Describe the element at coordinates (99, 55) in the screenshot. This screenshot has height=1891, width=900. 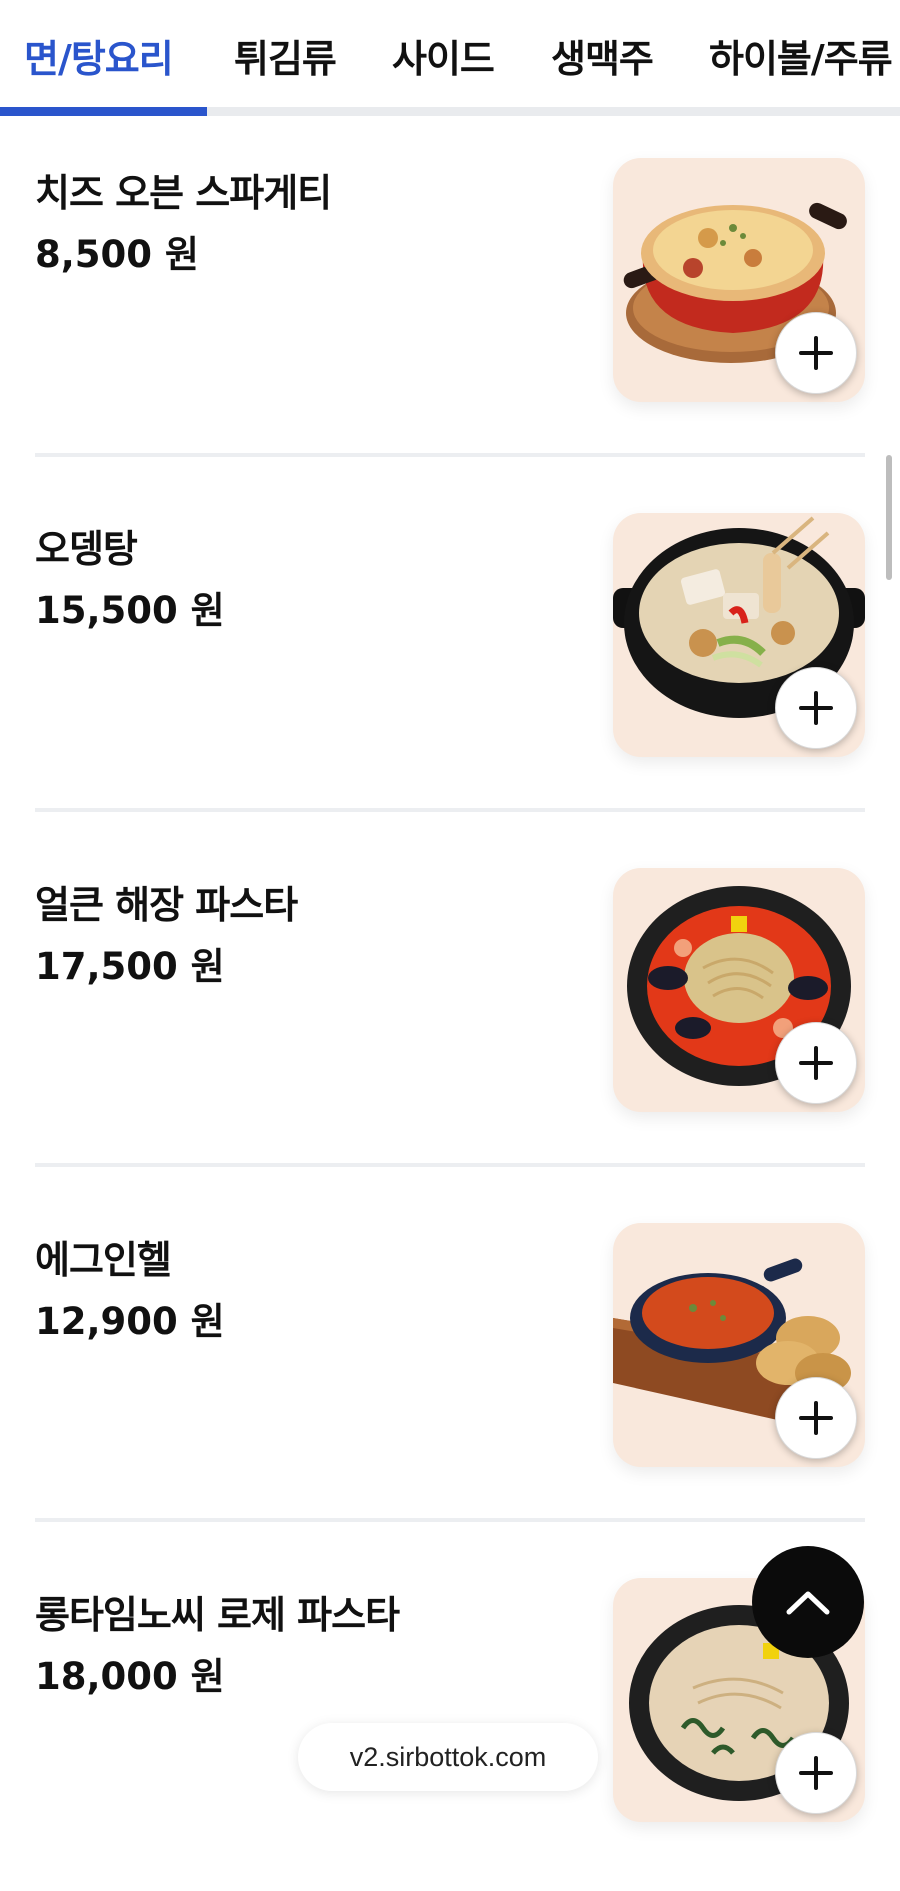
I see `tab-noodle-soup: 면/탕요리` at that location.